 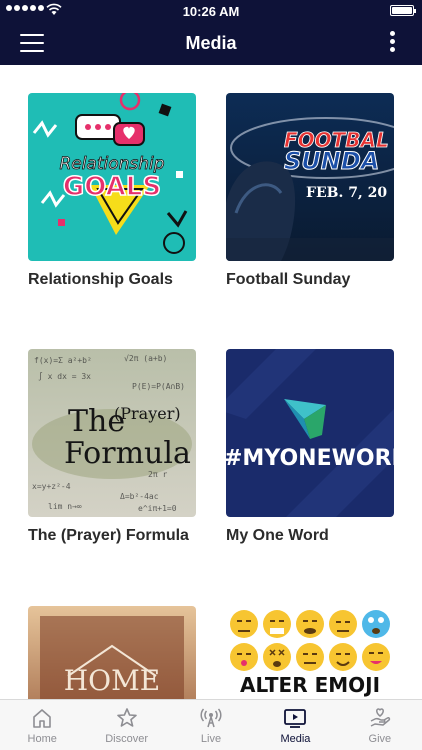 What do you see at coordinates (310, 685) in the screenshot?
I see `art-text-alter-emoji: ALTER EMOJI` at bounding box center [310, 685].